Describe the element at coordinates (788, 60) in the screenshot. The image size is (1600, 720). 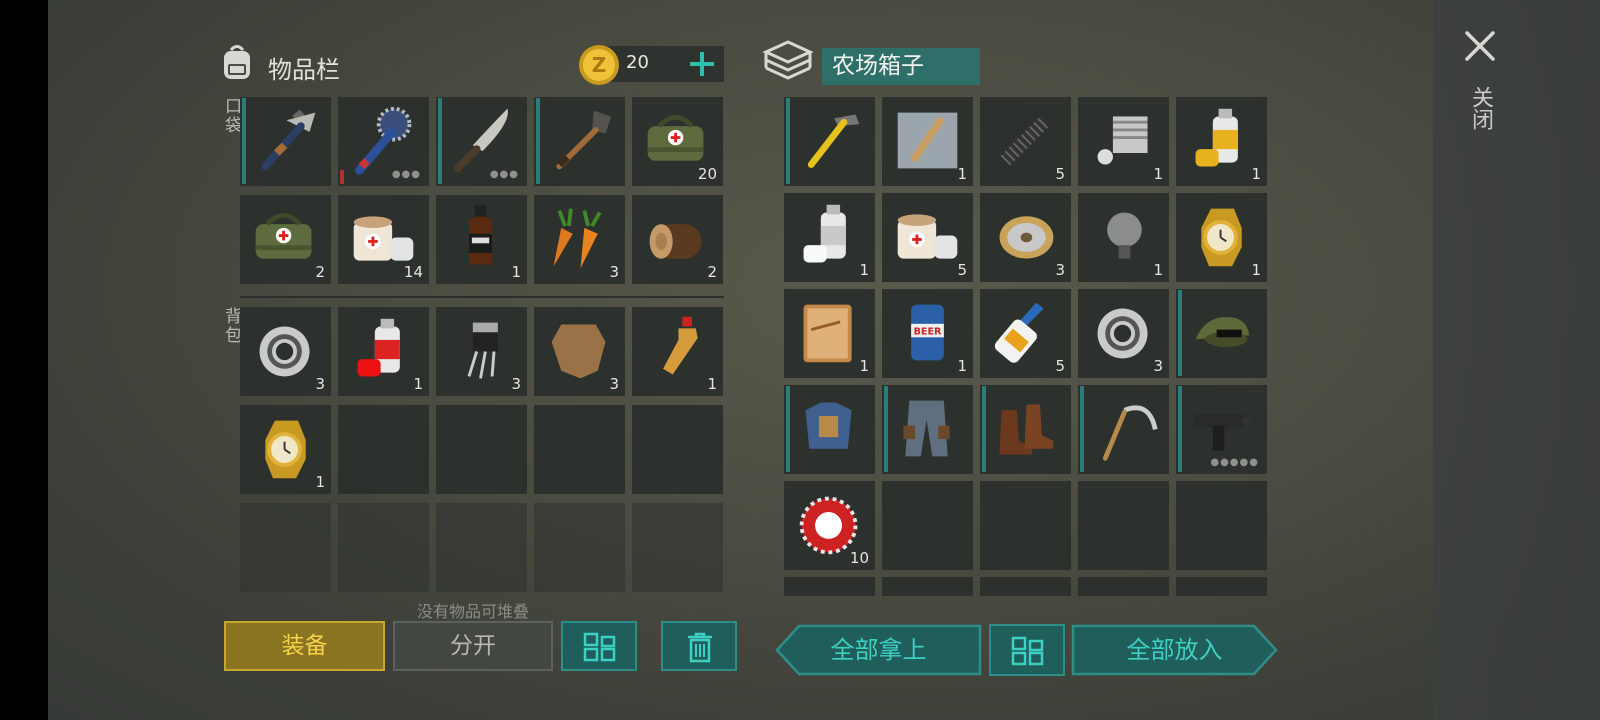
I see `storage-box-icon` at that location.